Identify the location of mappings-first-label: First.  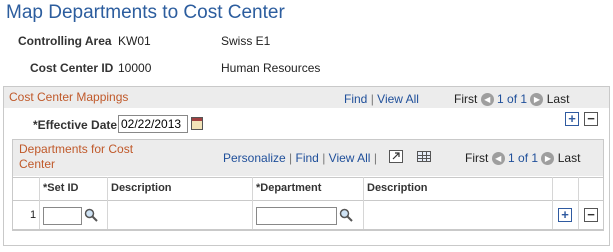
(466, 99).